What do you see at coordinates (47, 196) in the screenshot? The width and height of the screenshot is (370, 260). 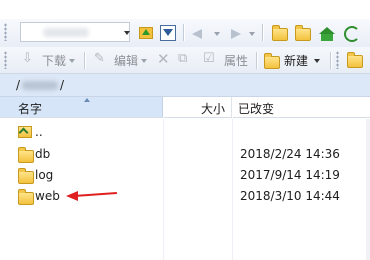 I see `file-name: web` at bounding box center [47, 196].